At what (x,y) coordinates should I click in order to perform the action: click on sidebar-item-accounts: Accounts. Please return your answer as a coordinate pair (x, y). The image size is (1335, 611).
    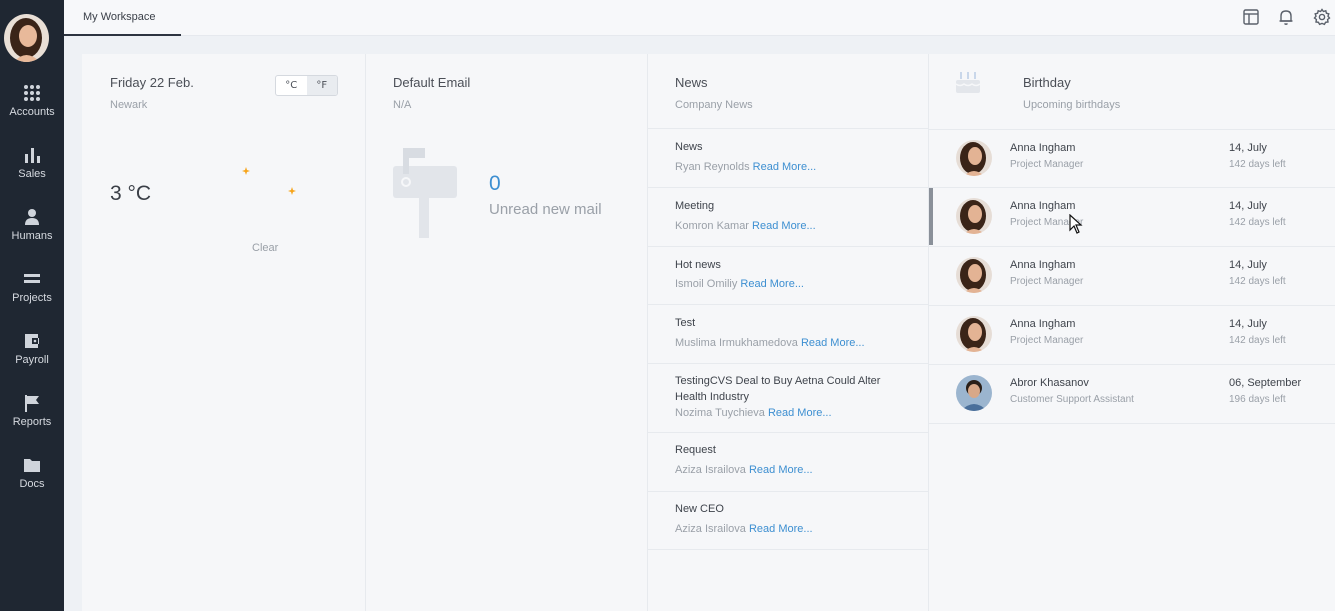
    Looking at the image, I should click on (32, 112).